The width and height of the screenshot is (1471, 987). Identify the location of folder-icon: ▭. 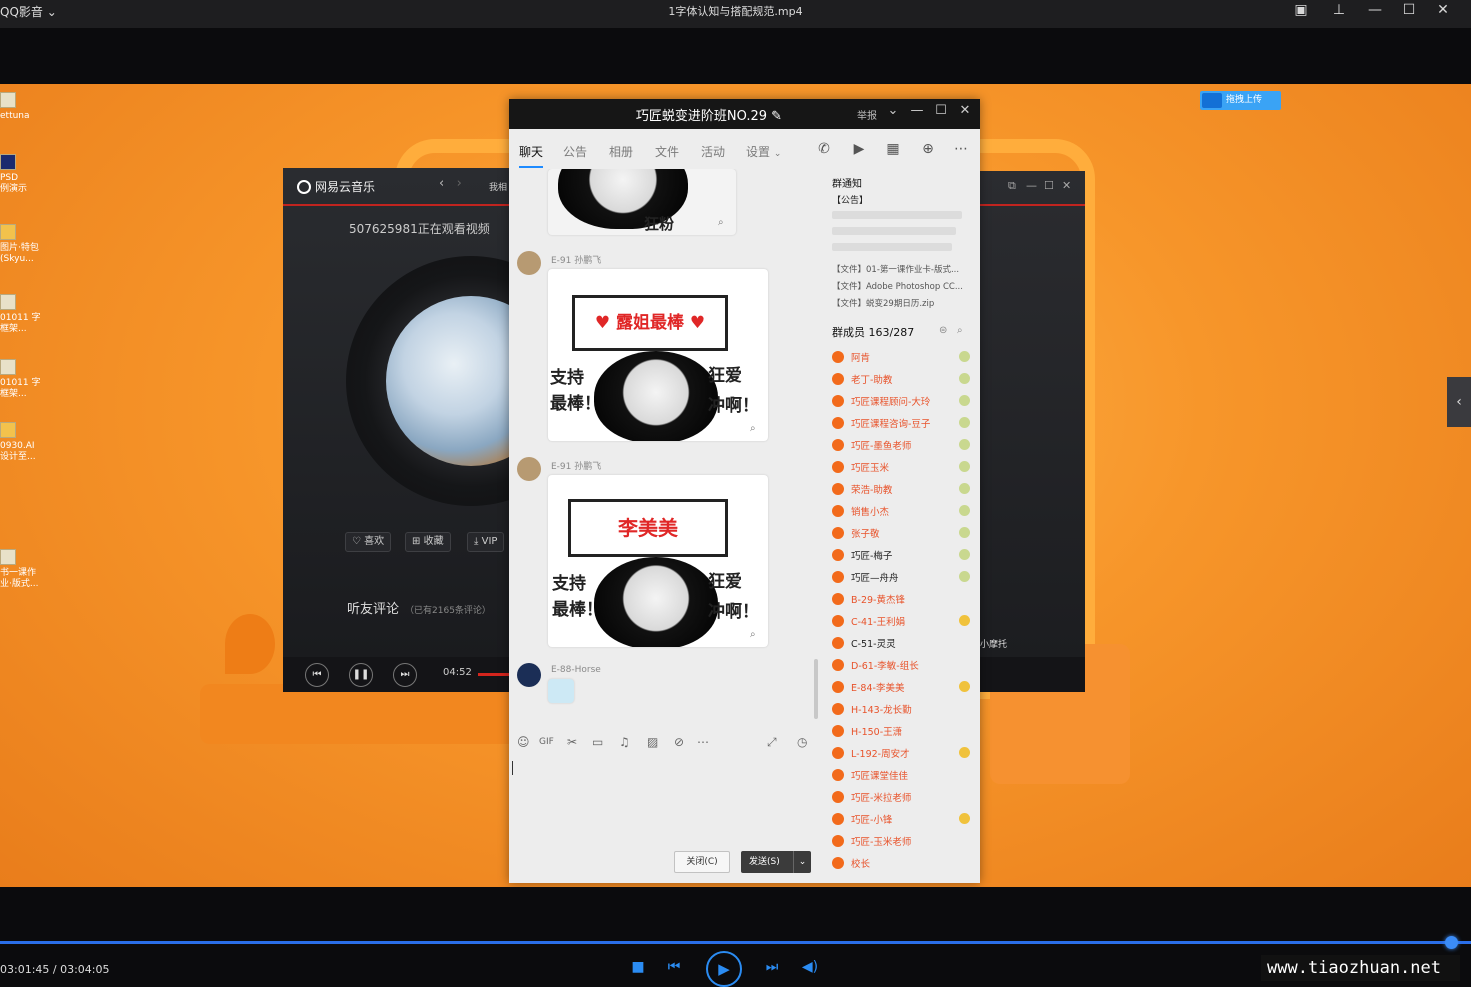
(597, 742).